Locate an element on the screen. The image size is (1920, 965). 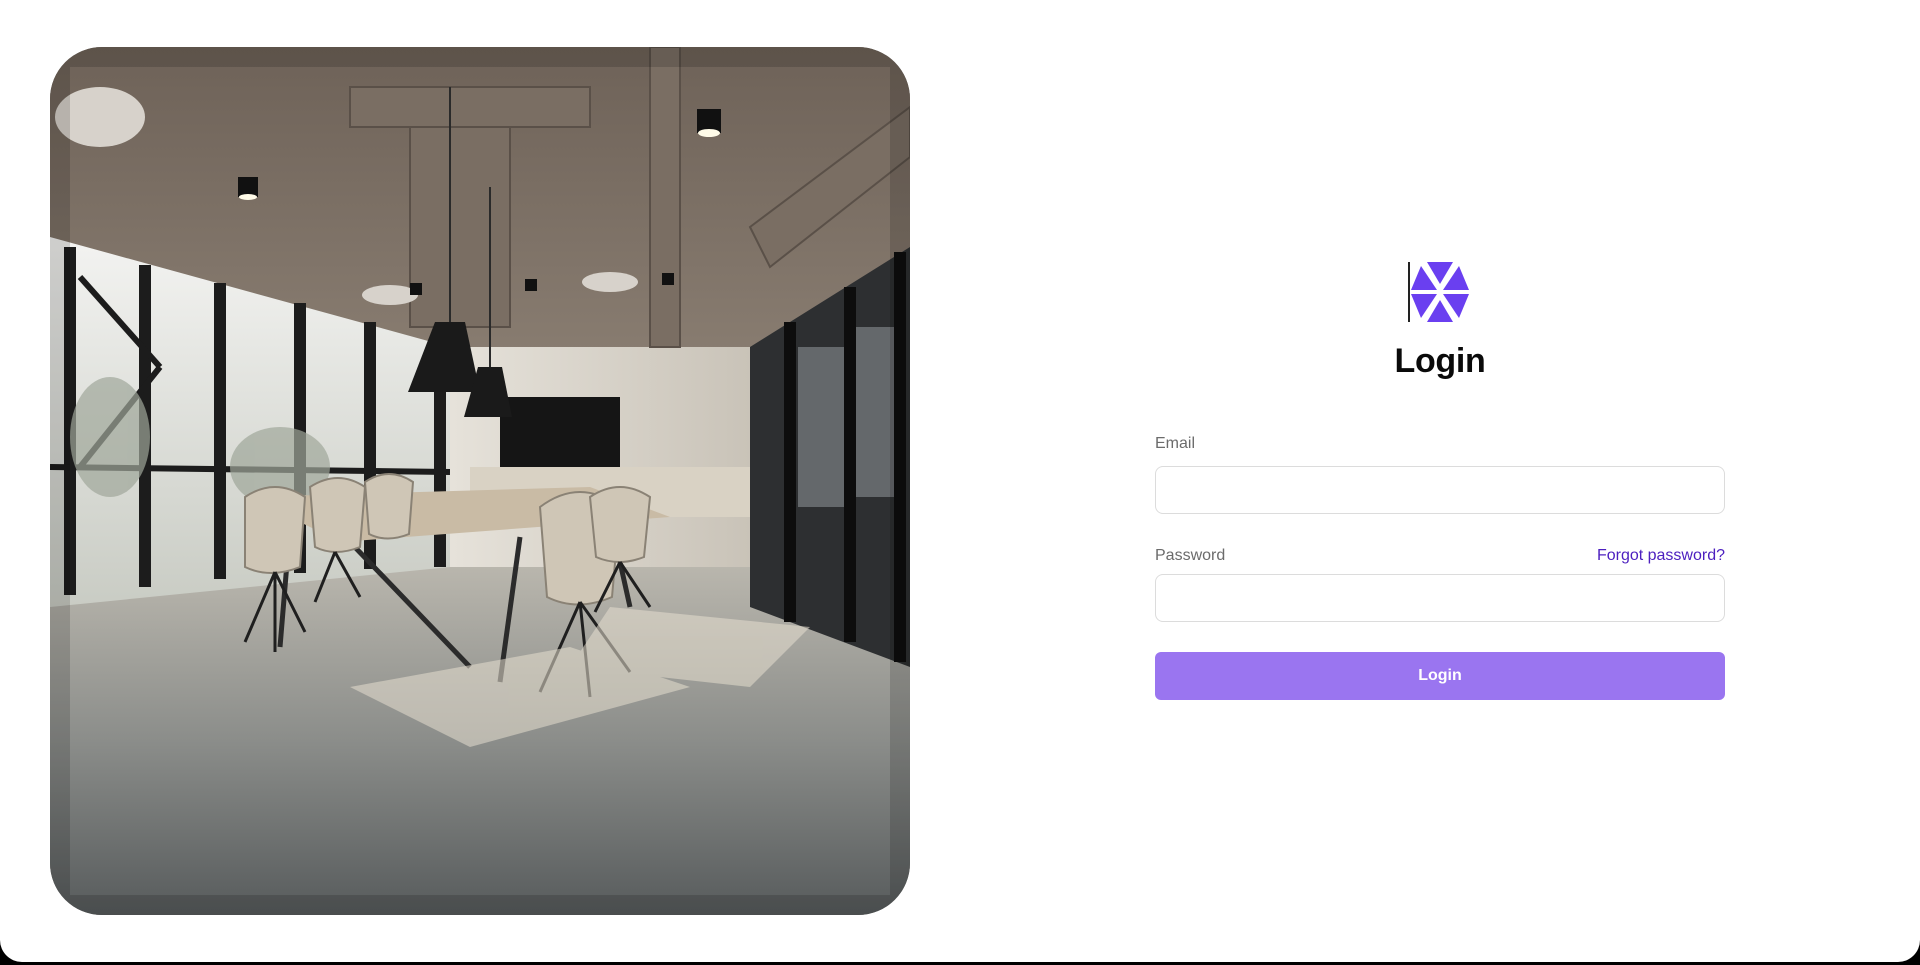
password-field is located at coordinates (1440, 598).